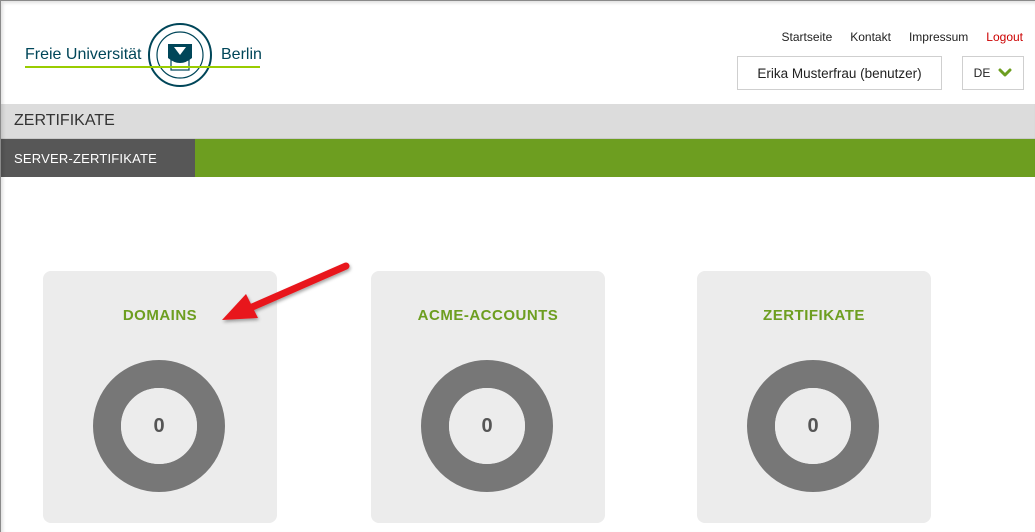 The height and width of the screenshot is (532, 1035). I want to click on language-value: DE, so click(982, 73).